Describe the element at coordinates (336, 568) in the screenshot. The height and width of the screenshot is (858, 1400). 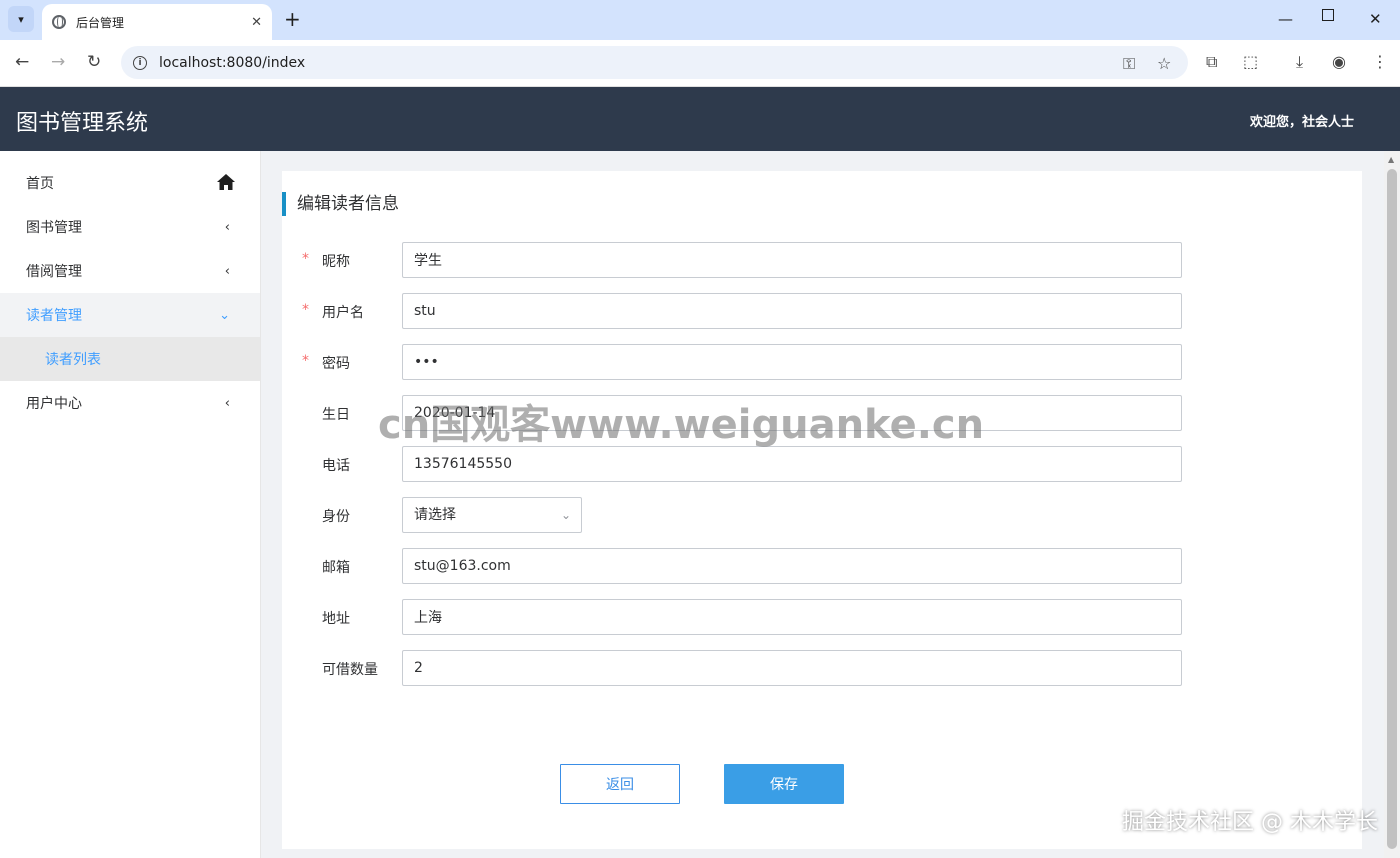
I see `email-label: 邮箱` at that location.